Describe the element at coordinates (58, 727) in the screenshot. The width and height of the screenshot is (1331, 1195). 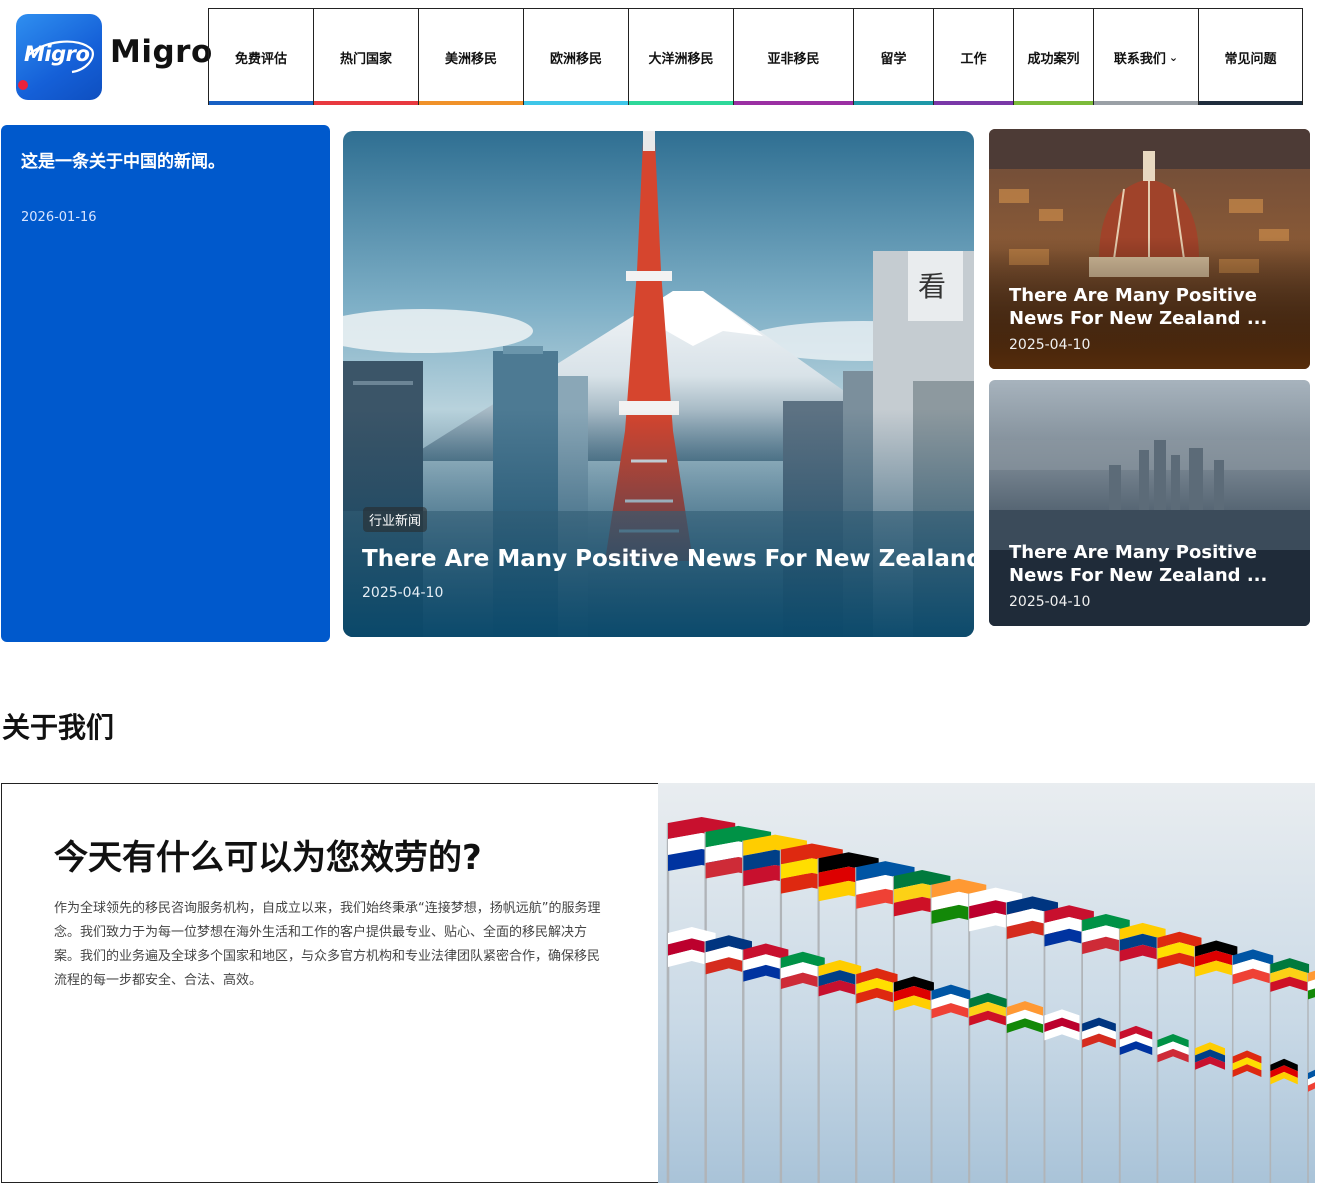
I see `about-heading: 关于我们` at that location.